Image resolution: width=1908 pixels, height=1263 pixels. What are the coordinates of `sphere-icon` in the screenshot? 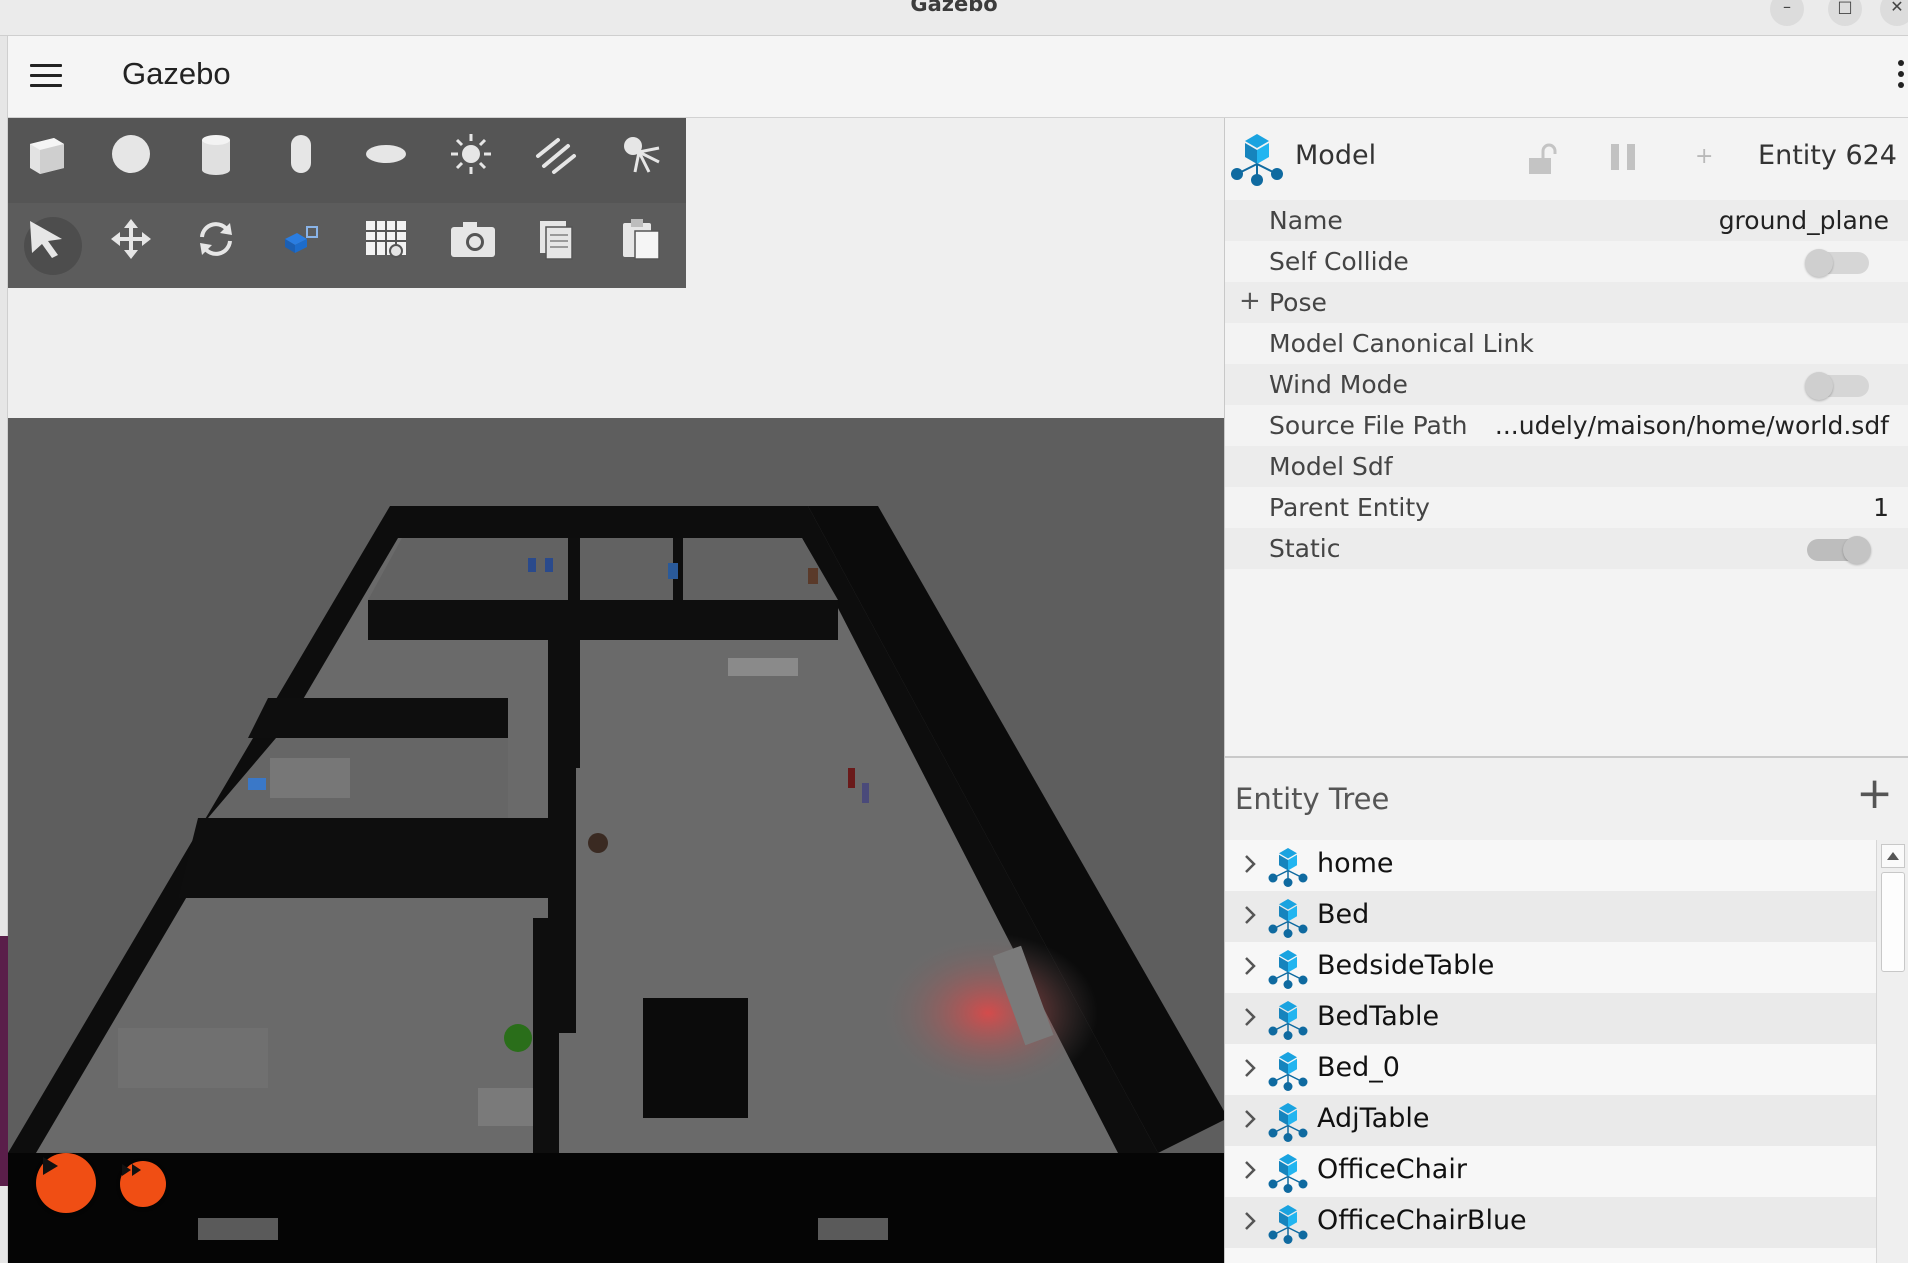 It's located at (138, 161).